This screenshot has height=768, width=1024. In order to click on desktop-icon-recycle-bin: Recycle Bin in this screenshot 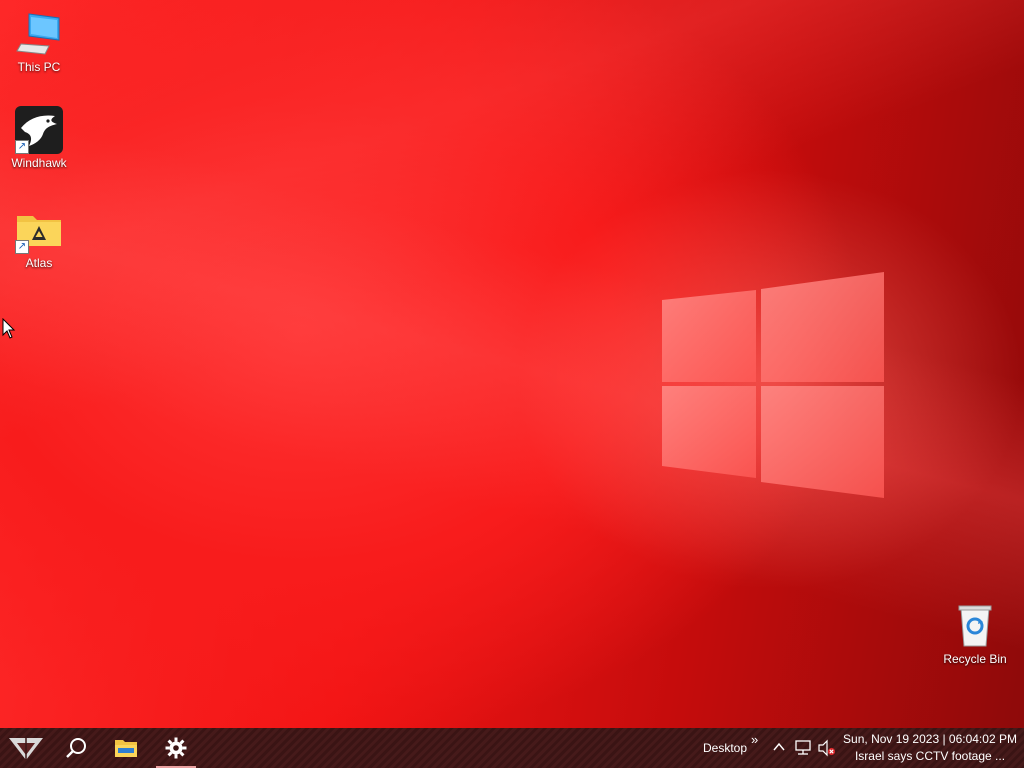, I will do `click(975, 634)`.